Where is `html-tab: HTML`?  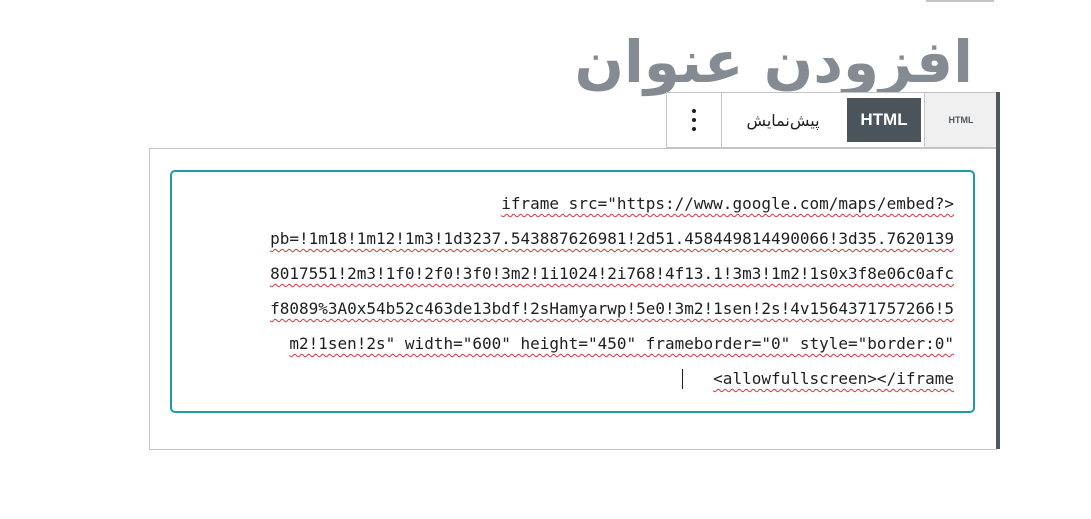 html-tab: HTML is located at coordinates (884, 120).